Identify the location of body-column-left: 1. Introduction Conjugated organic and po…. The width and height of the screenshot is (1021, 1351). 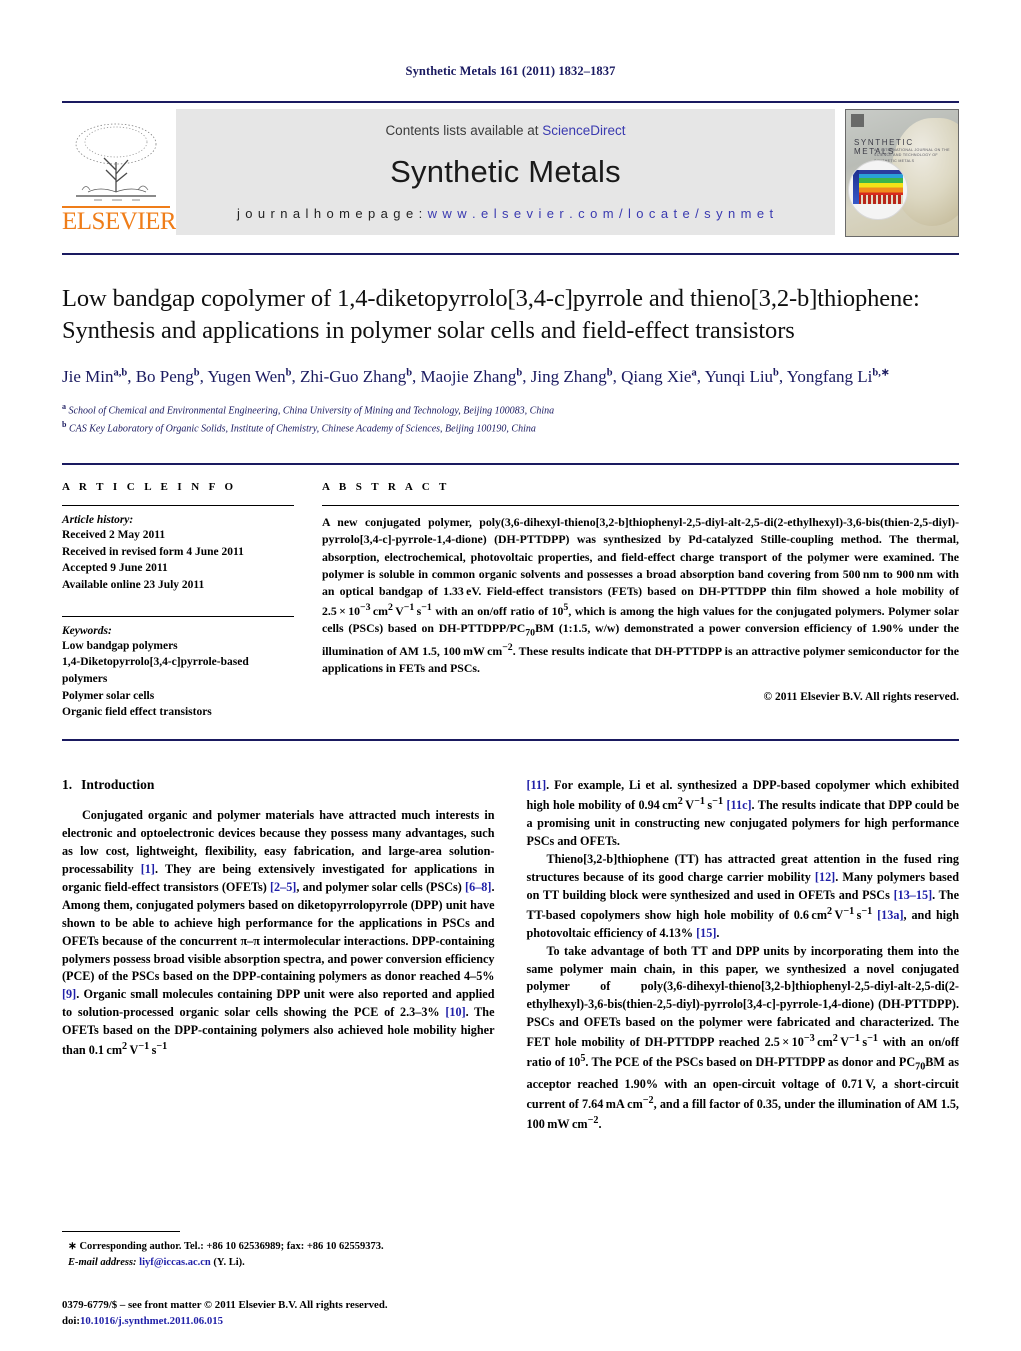
(278, 955).